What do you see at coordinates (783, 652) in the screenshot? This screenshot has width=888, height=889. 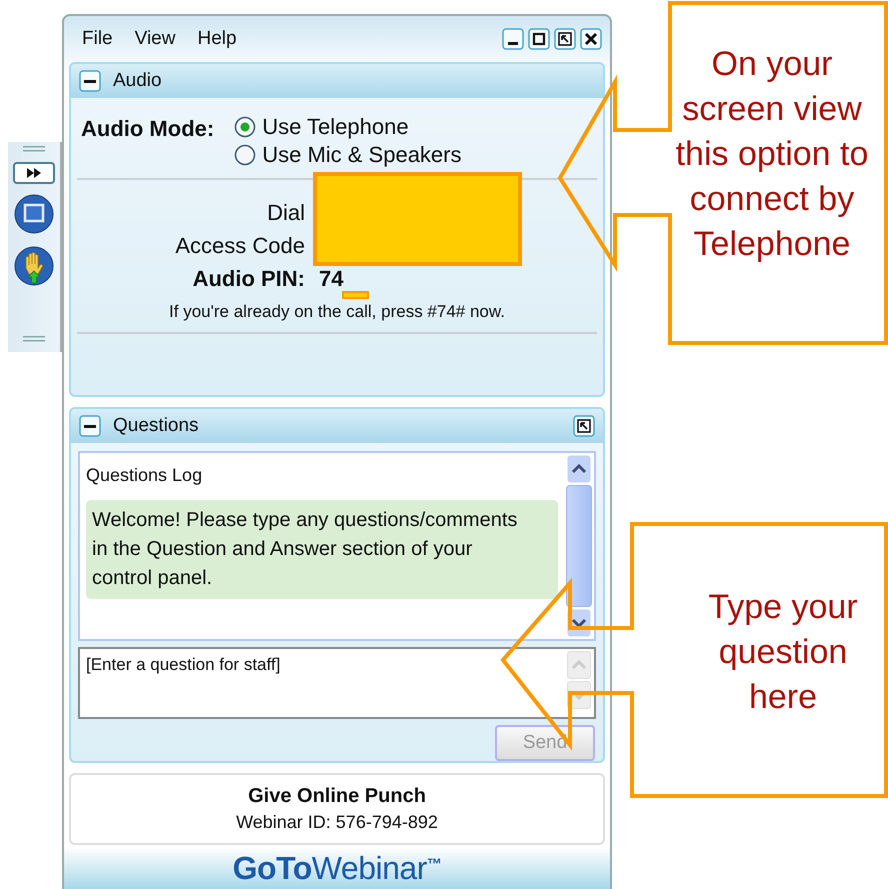 I see `callout-text: Type your question here` at bounding box center [783, 652].